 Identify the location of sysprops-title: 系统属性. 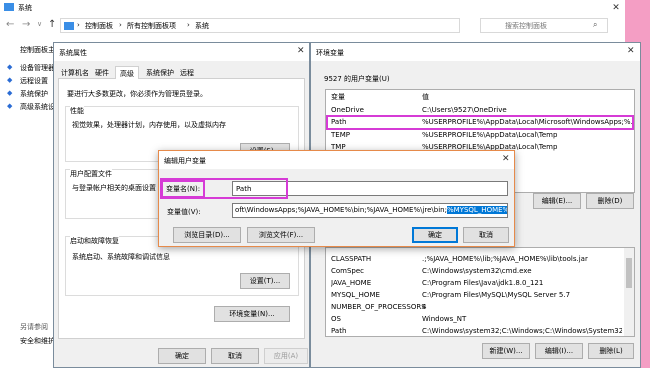
(73, 53).